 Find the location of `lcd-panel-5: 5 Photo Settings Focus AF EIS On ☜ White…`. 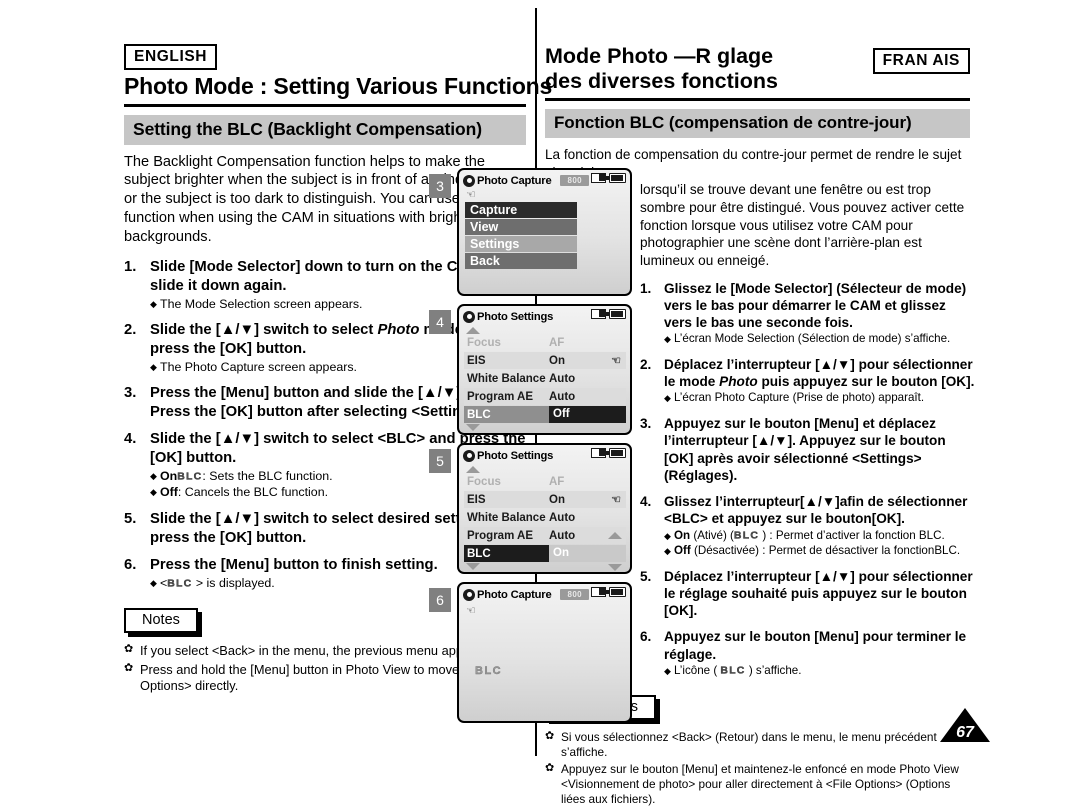

lcd-panel-5: 5 Photo Settings Focus AF EIS On ☜ White… is located at coordinates (531, 509).